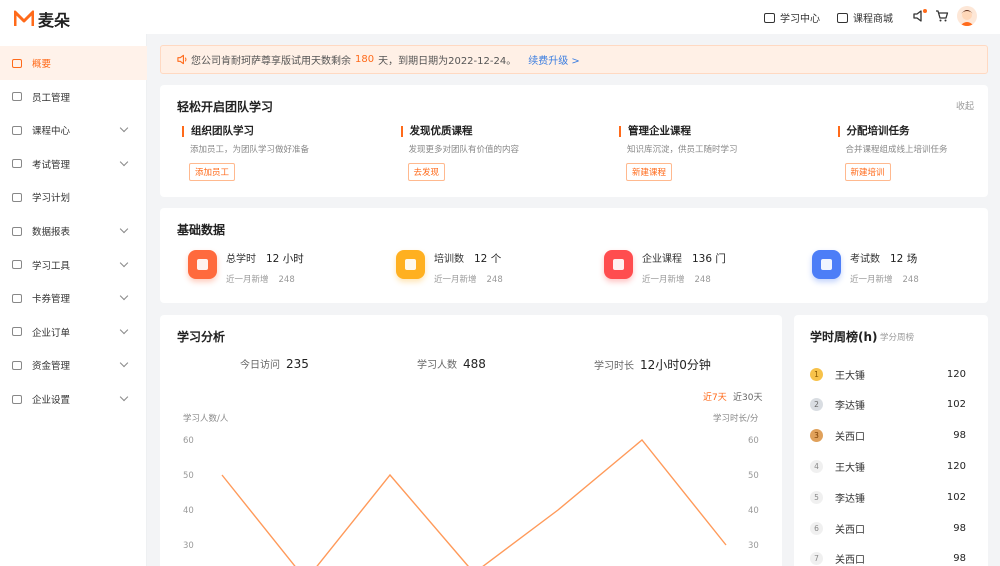  I want to click on range-30-days: 近30天, so click(747, 396).